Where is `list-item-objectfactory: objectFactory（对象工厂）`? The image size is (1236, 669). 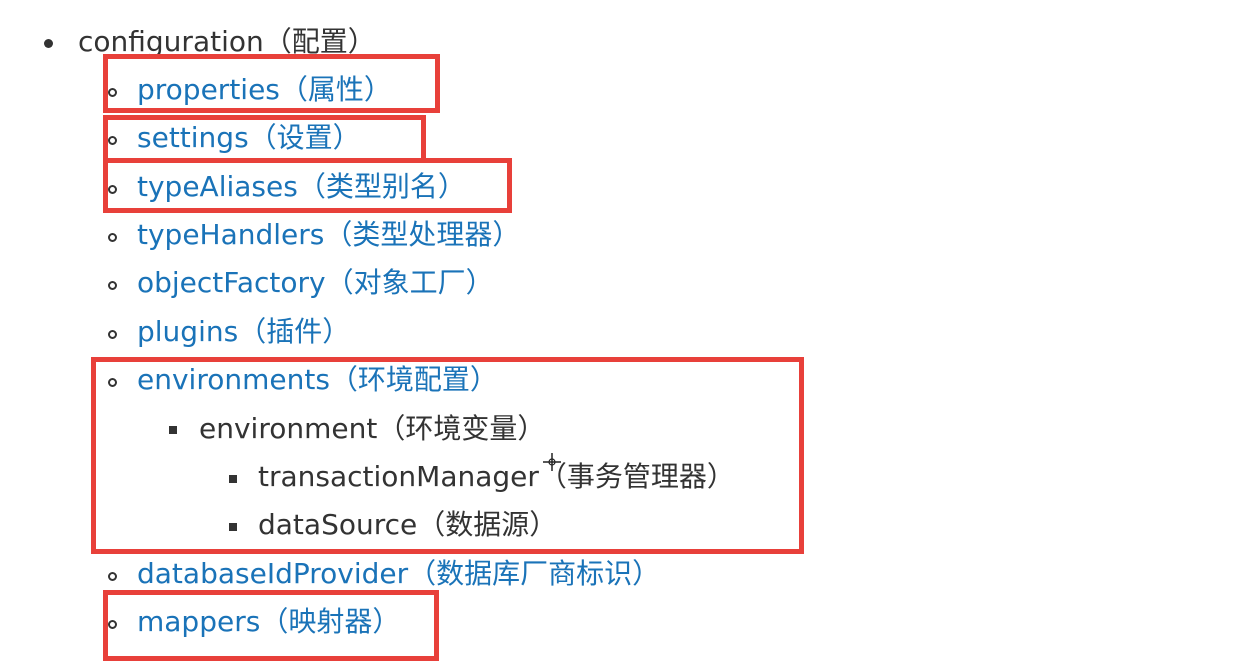 list-item-objectfactory: objectFactory（对象工厂） is located at coordinates (315, 283).